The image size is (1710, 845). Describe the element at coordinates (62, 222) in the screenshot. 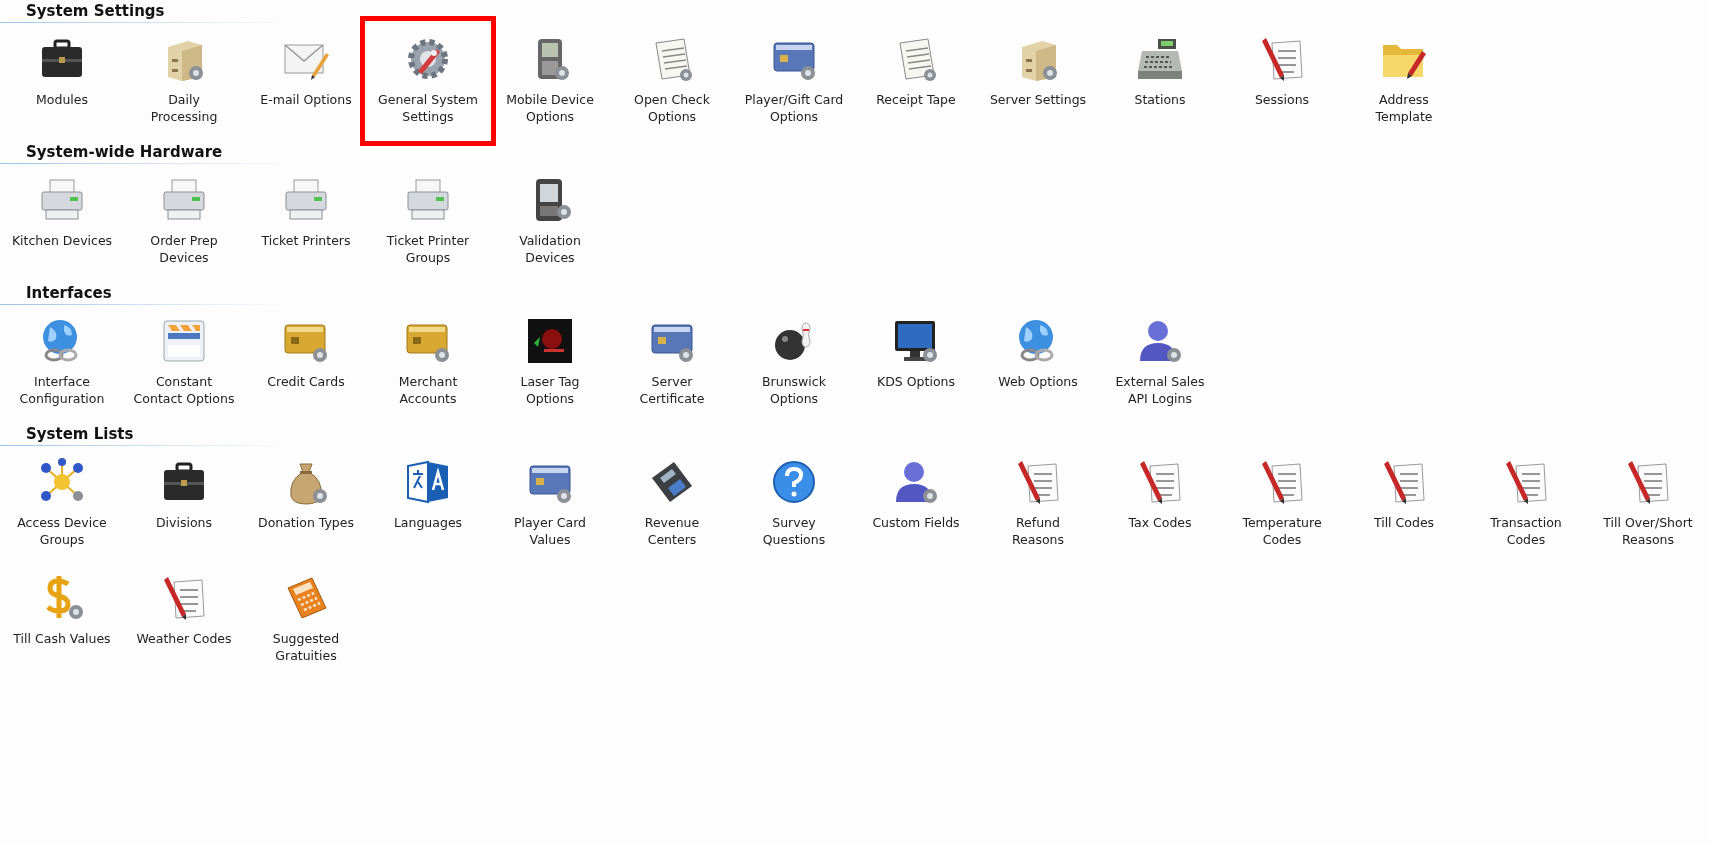

I see `settings-tile: Kitchen Devices` at that location.